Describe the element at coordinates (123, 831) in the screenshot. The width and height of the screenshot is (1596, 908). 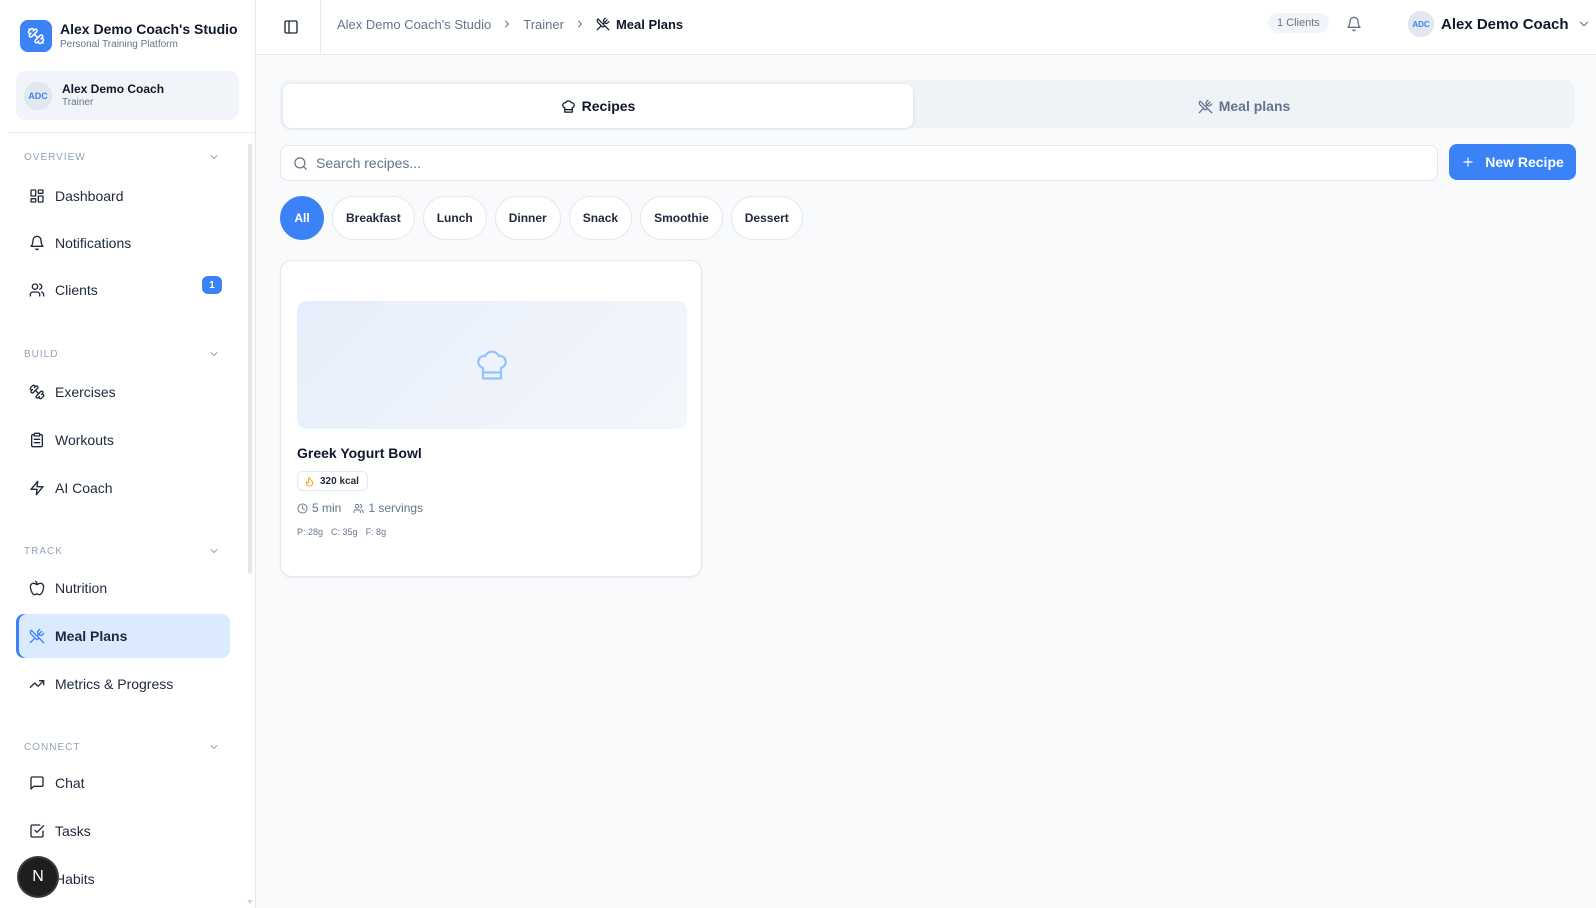
I see `sidebar-item-tasks: Tasks` at that location.